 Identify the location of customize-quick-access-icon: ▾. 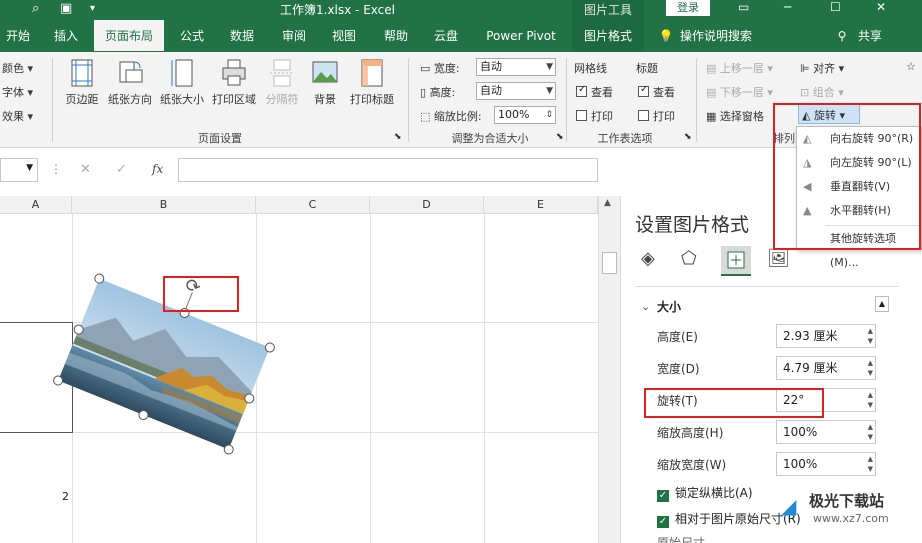
(92, 8).